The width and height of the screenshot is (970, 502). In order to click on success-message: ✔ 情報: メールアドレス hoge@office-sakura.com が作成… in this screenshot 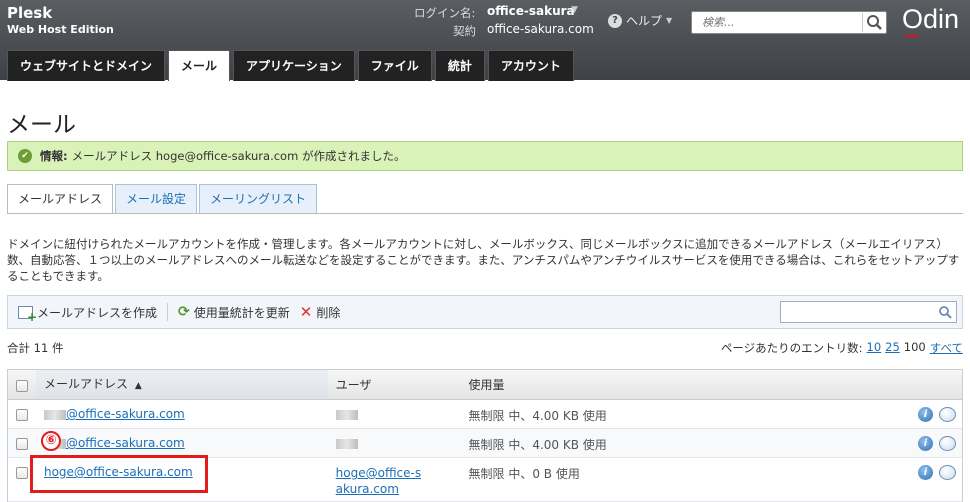, I will do `click(485, 156)`.